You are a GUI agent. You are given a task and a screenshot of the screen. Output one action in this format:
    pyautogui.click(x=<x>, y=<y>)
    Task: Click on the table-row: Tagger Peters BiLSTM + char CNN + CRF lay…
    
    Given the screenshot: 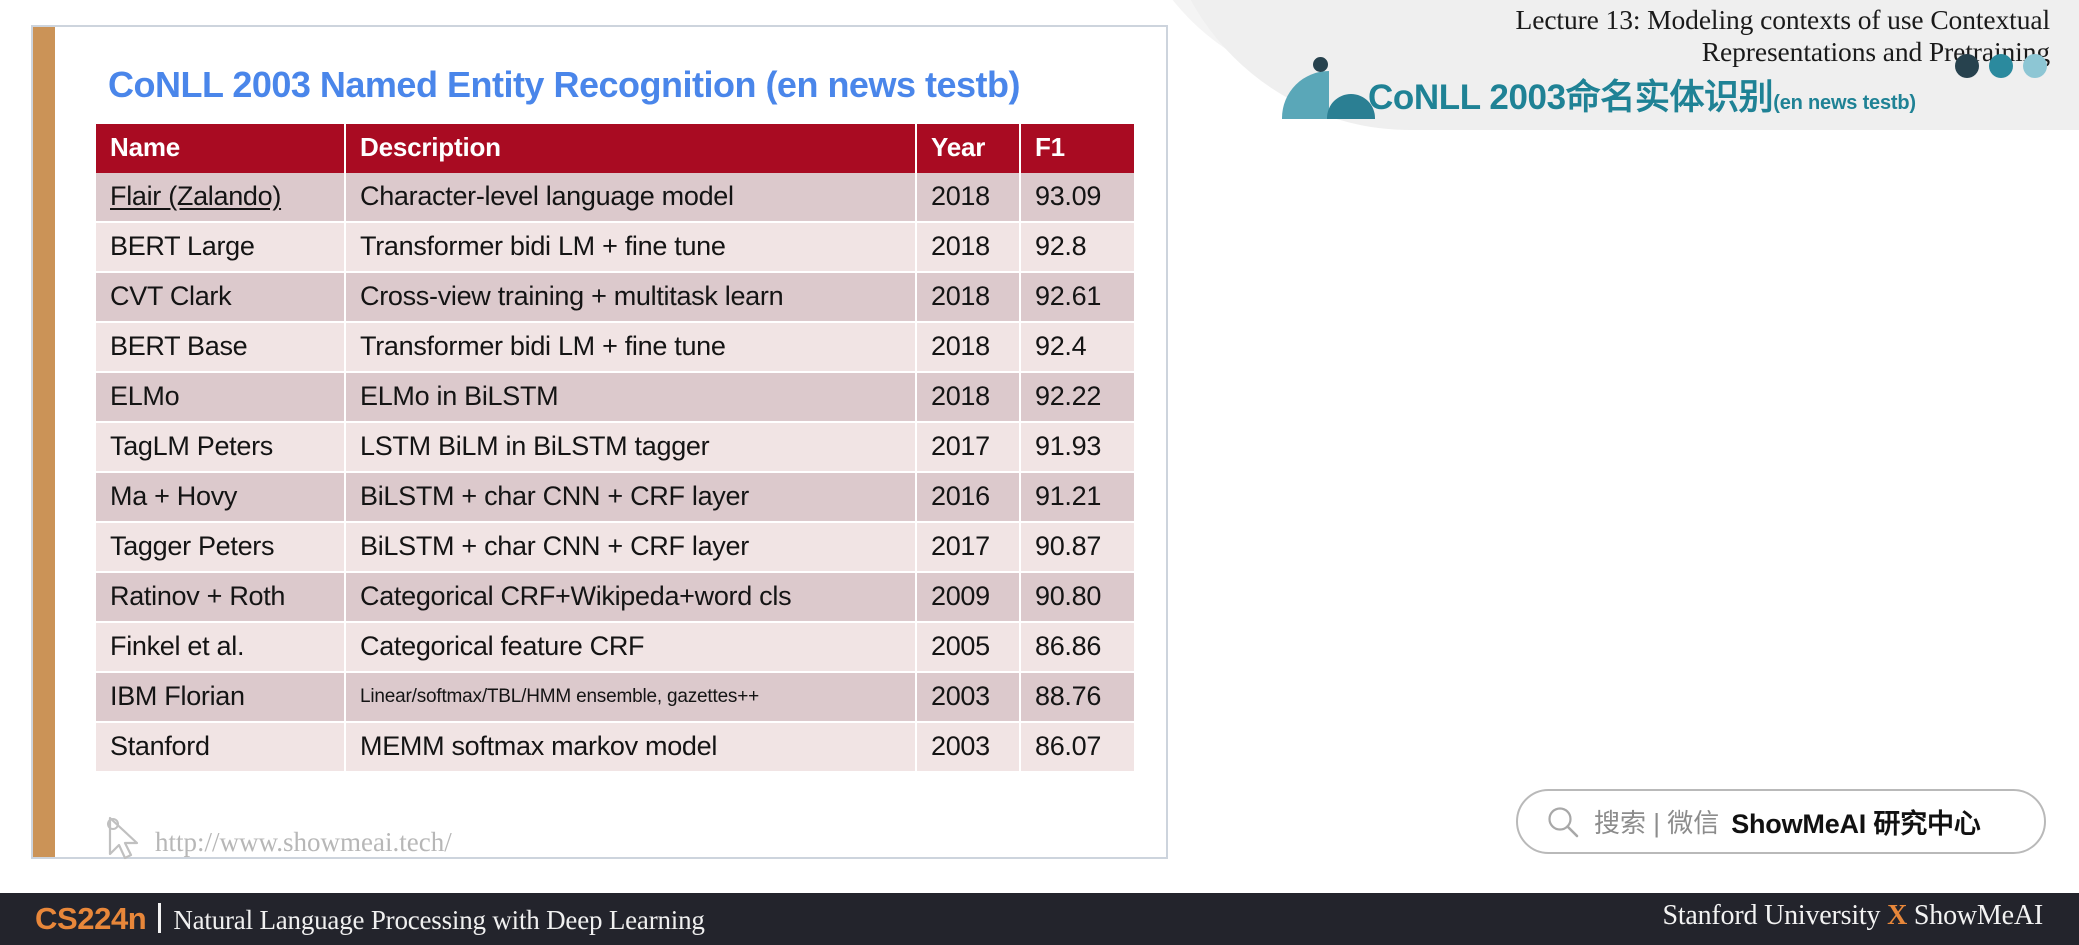 What is the action you would take?
    pyautogui.click(x=615, y=547)
    